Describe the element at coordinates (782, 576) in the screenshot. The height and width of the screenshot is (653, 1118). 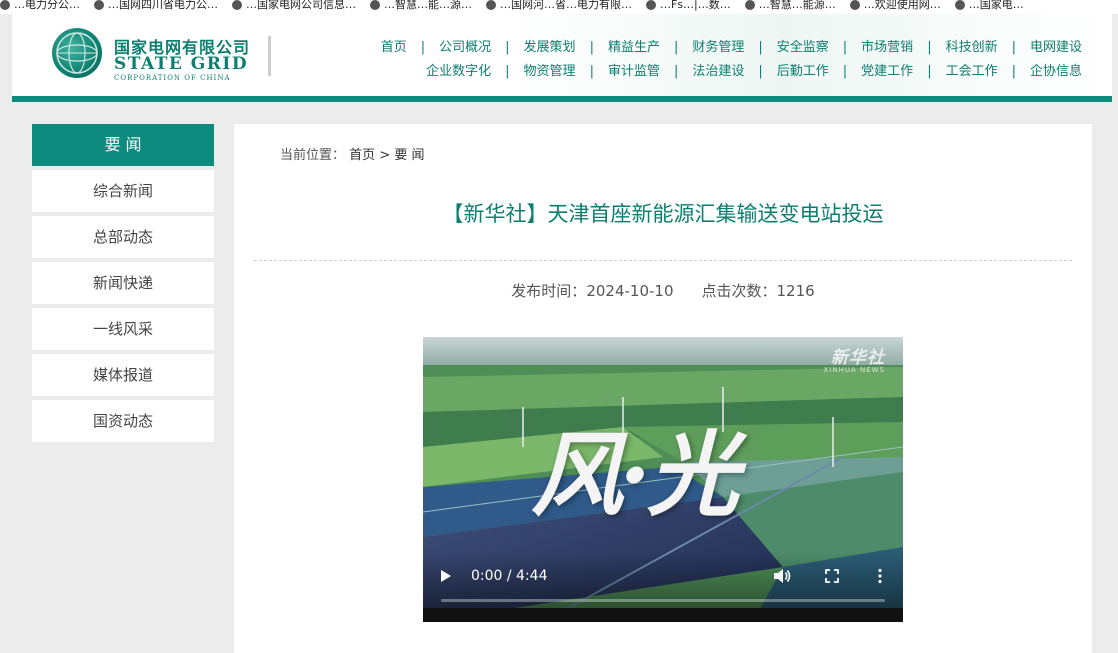
I see `volume-icon` at that location.